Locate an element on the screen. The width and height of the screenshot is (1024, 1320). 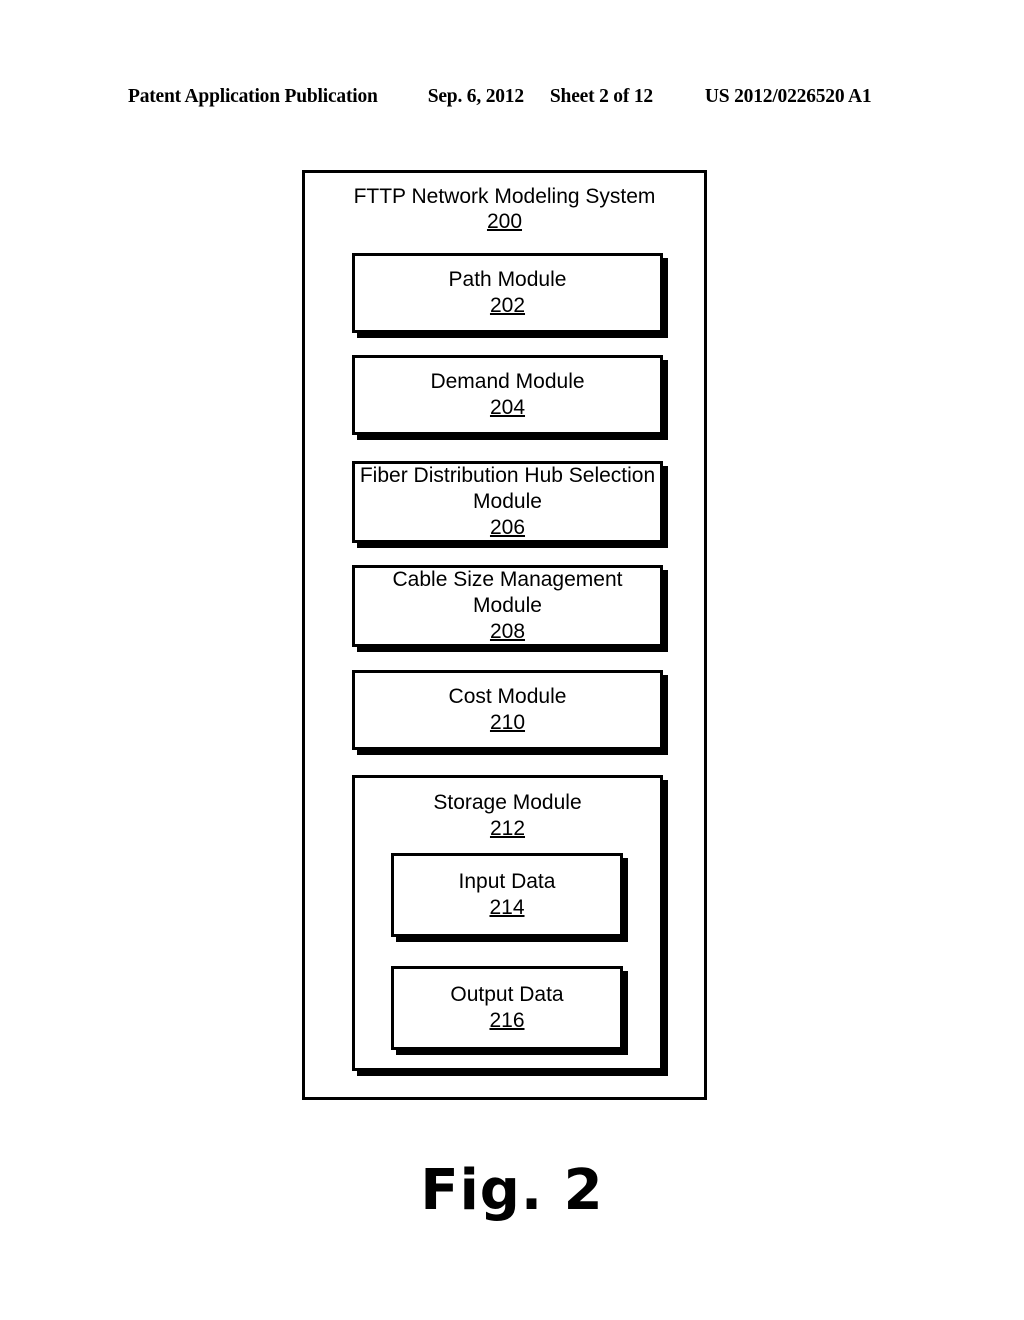
output-data-label: Output Data is located at coordinates (507, 994).